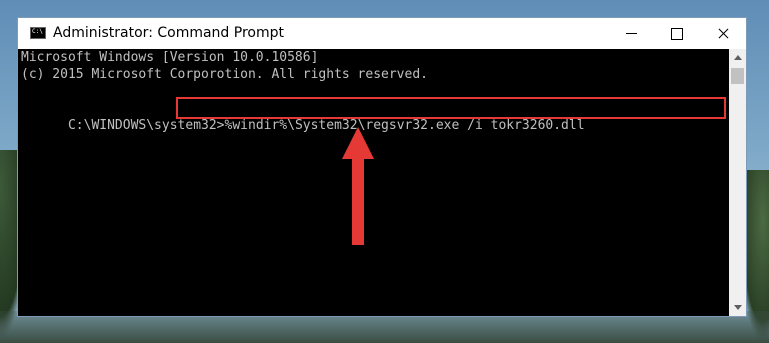 The image size is (769, 343). Describe the element at coordinates (451, 108) in the screenshot. I see `command-highlight-box` at that location.